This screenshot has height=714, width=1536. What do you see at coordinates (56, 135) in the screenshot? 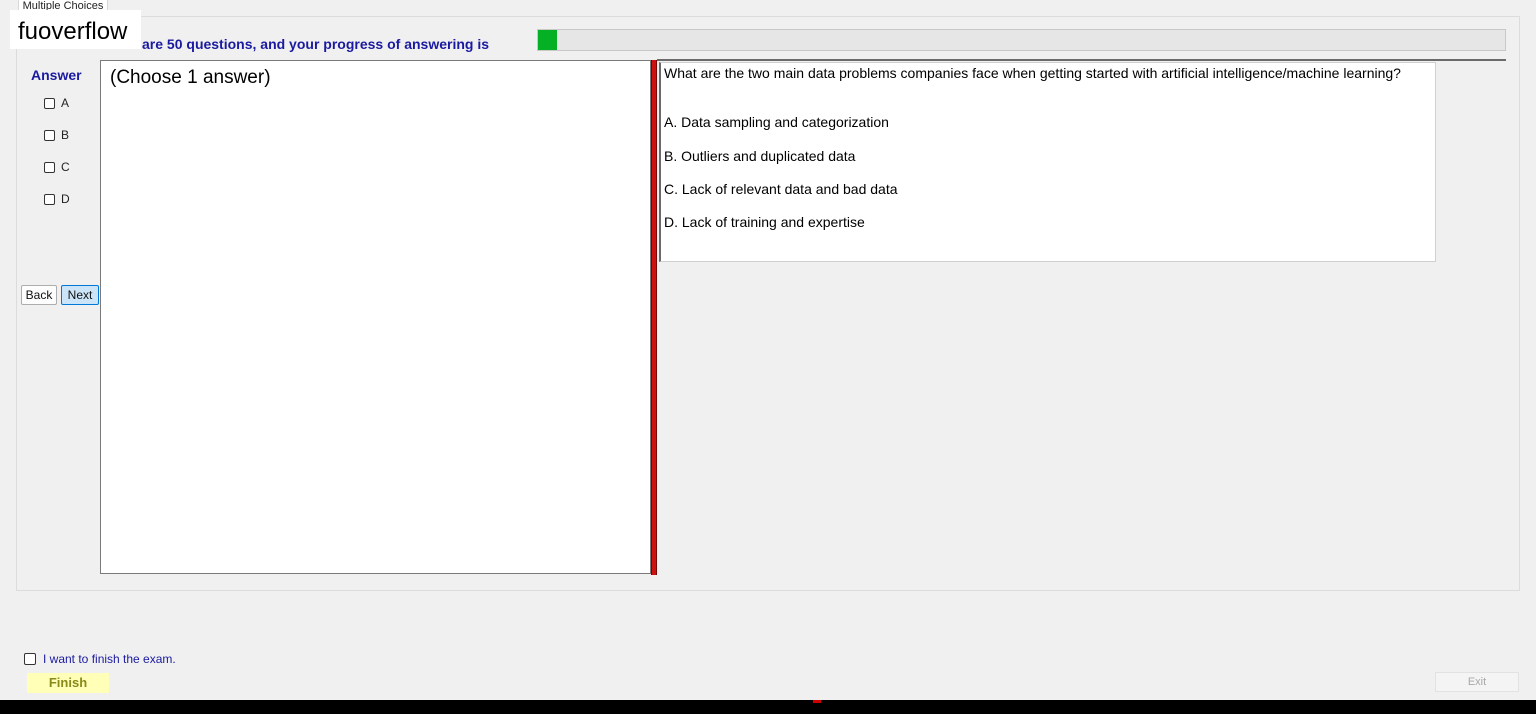
I see `answer-option-b: B` at bounding box center [56, 135].